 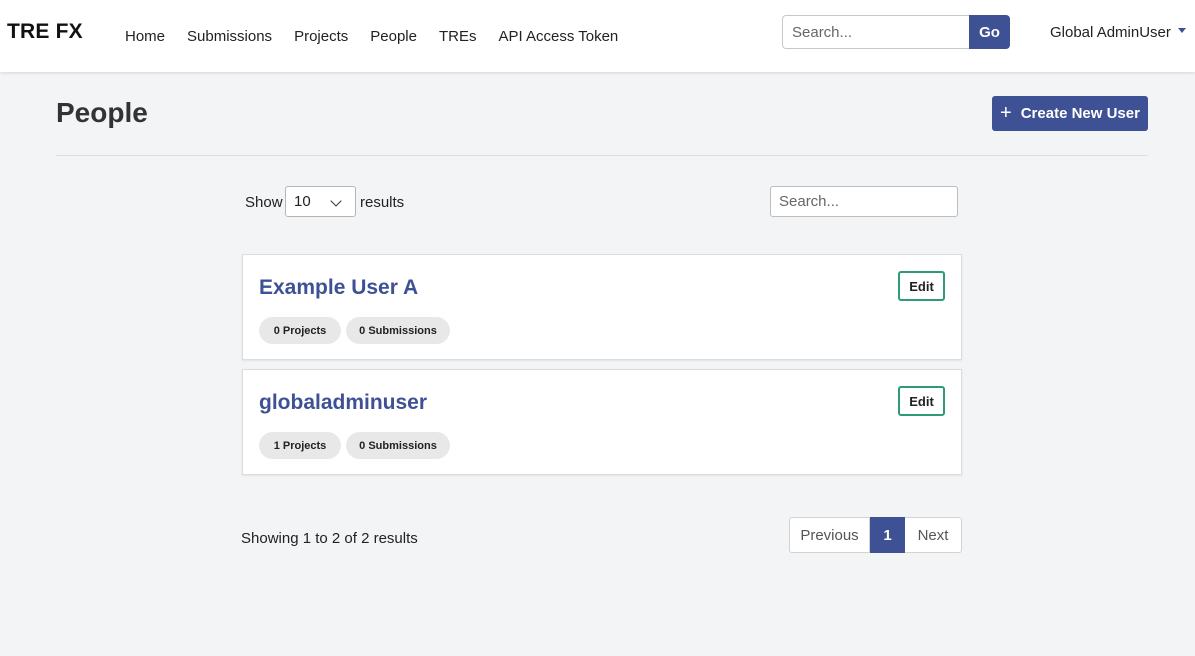 I want to click on user-menu-dropdown: Global AdminUser, so click(x=1118, y=32).